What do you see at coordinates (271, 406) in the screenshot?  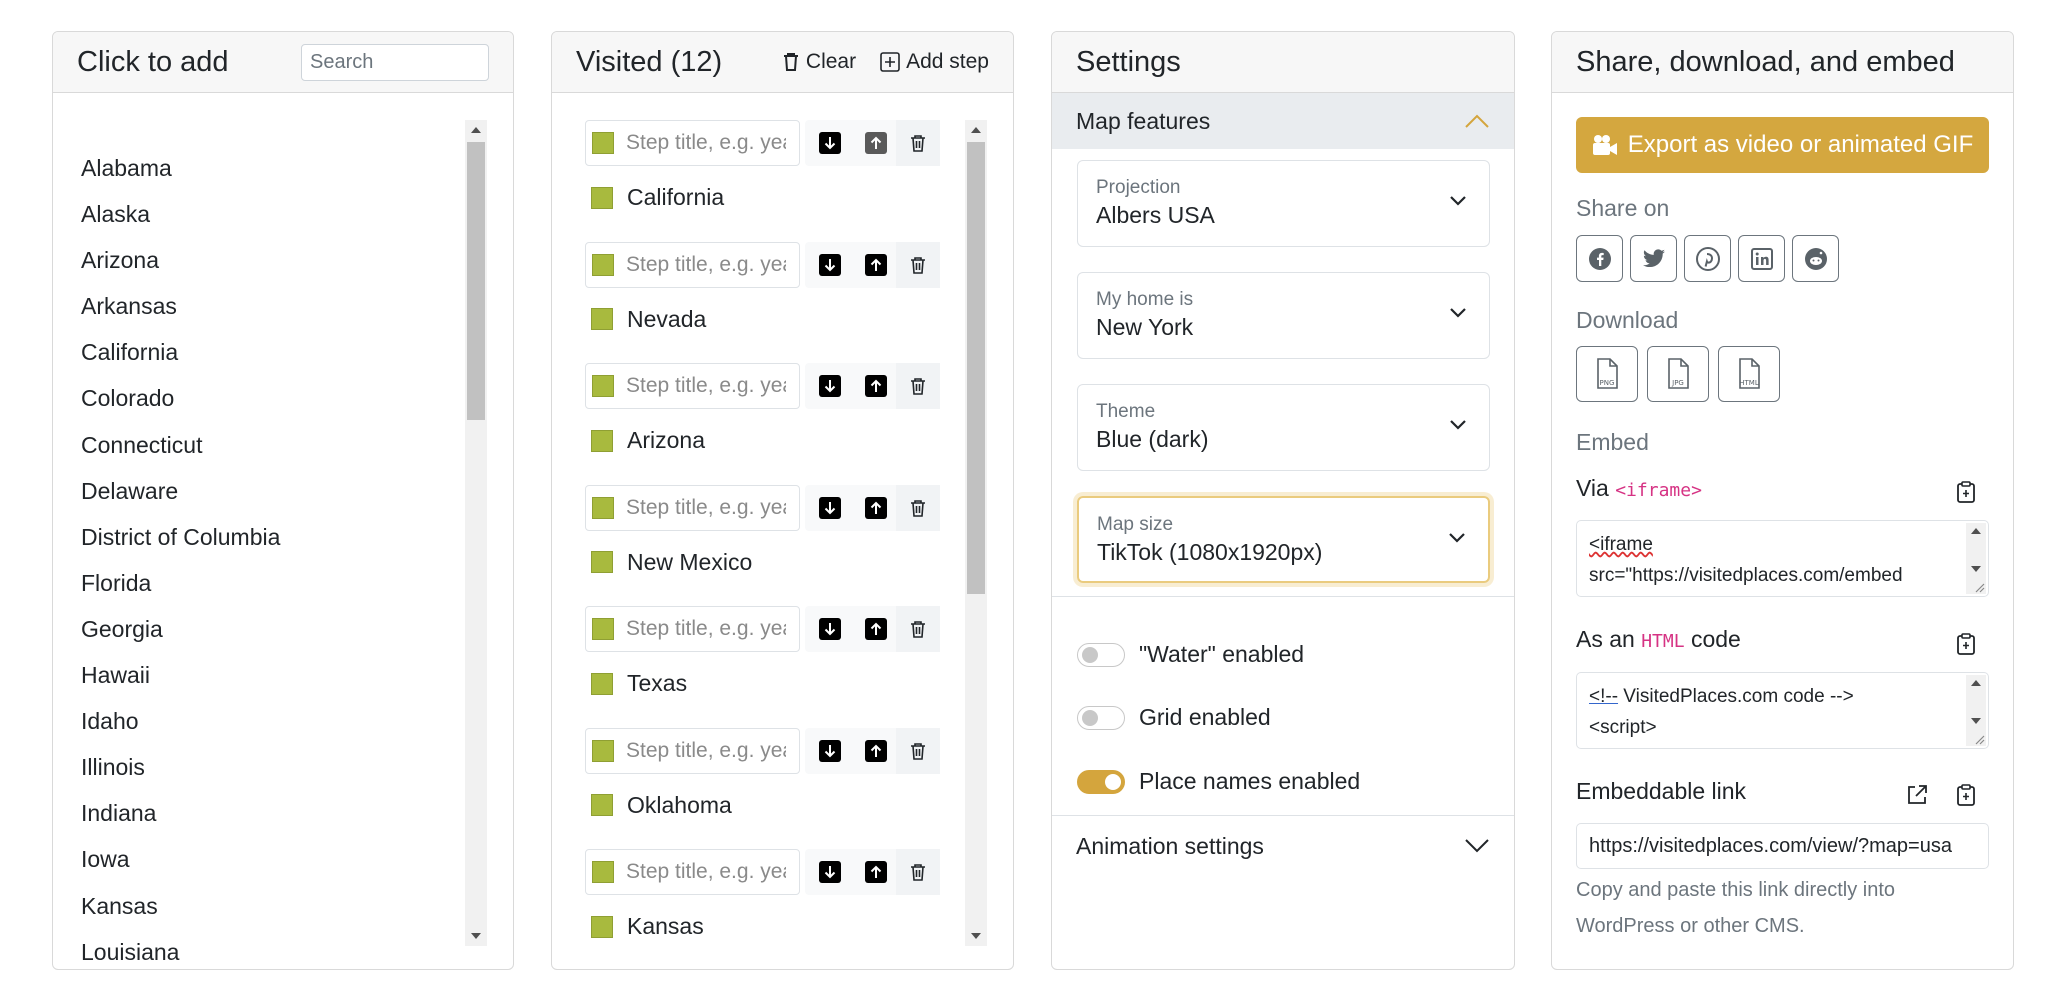 I see `state-list-item: Colorado` at bounding box center [271, 406].